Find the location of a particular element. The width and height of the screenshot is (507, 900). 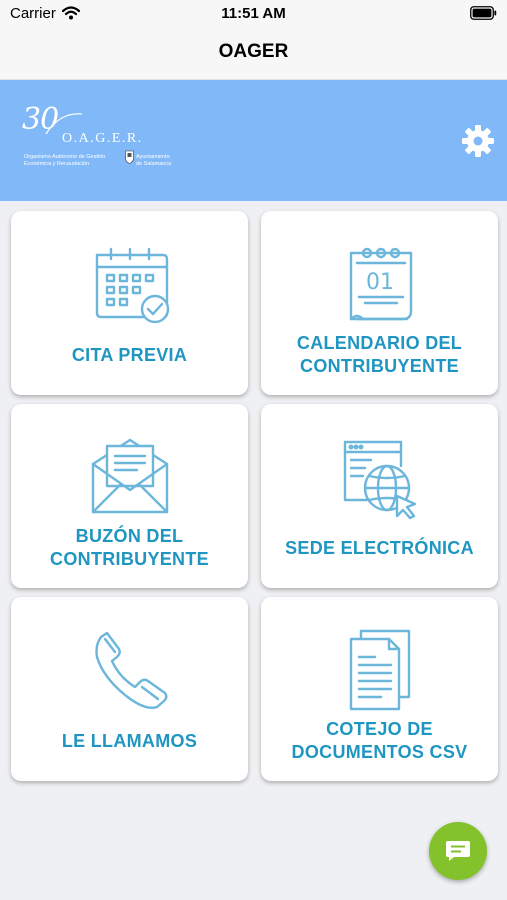

status-time: 11:51 AM is located at coordinates (253, 13).